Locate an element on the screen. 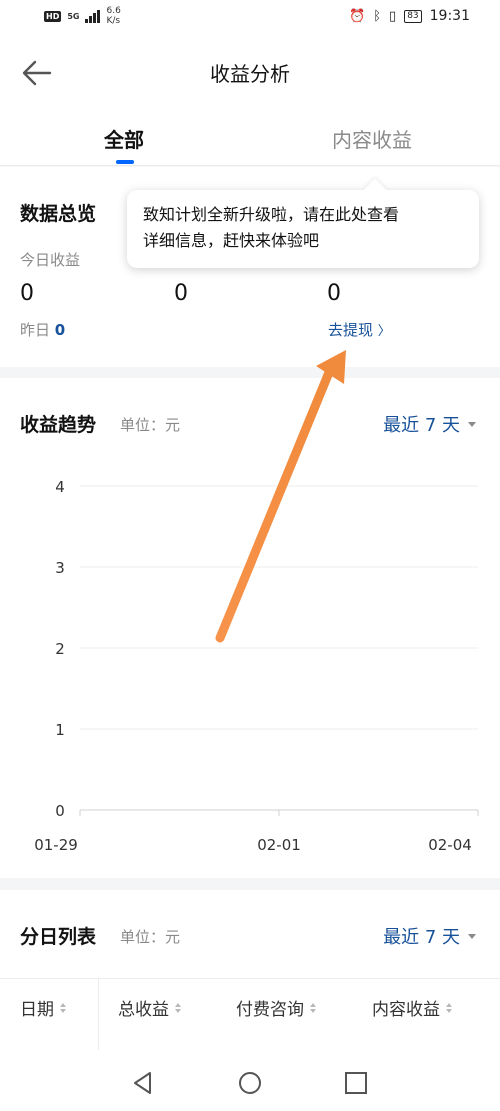 The width and height of the screenshot is (500, 1111). upgrade-tooltip: 致知计划全新升级啦，请在此处查看 详细信息，赶快来体验吧 is located at coordinates (303, 223).